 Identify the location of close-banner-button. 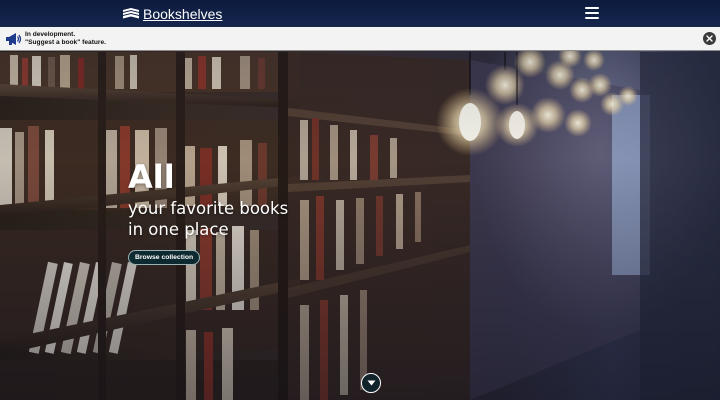
(709, 38).